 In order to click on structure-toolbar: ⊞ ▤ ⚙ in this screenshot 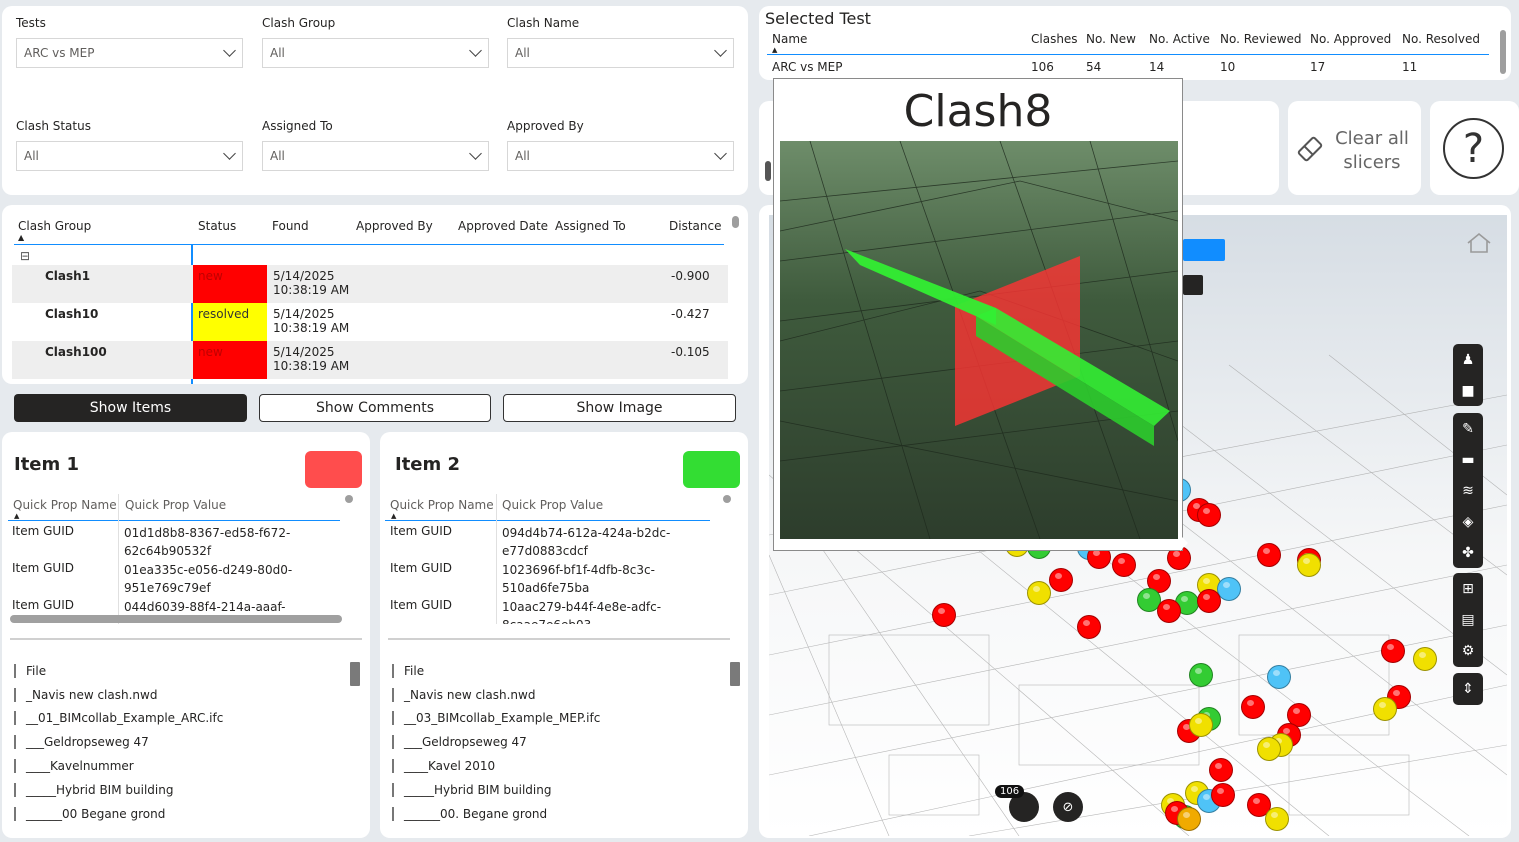, I will do `click(1468, 620)`.